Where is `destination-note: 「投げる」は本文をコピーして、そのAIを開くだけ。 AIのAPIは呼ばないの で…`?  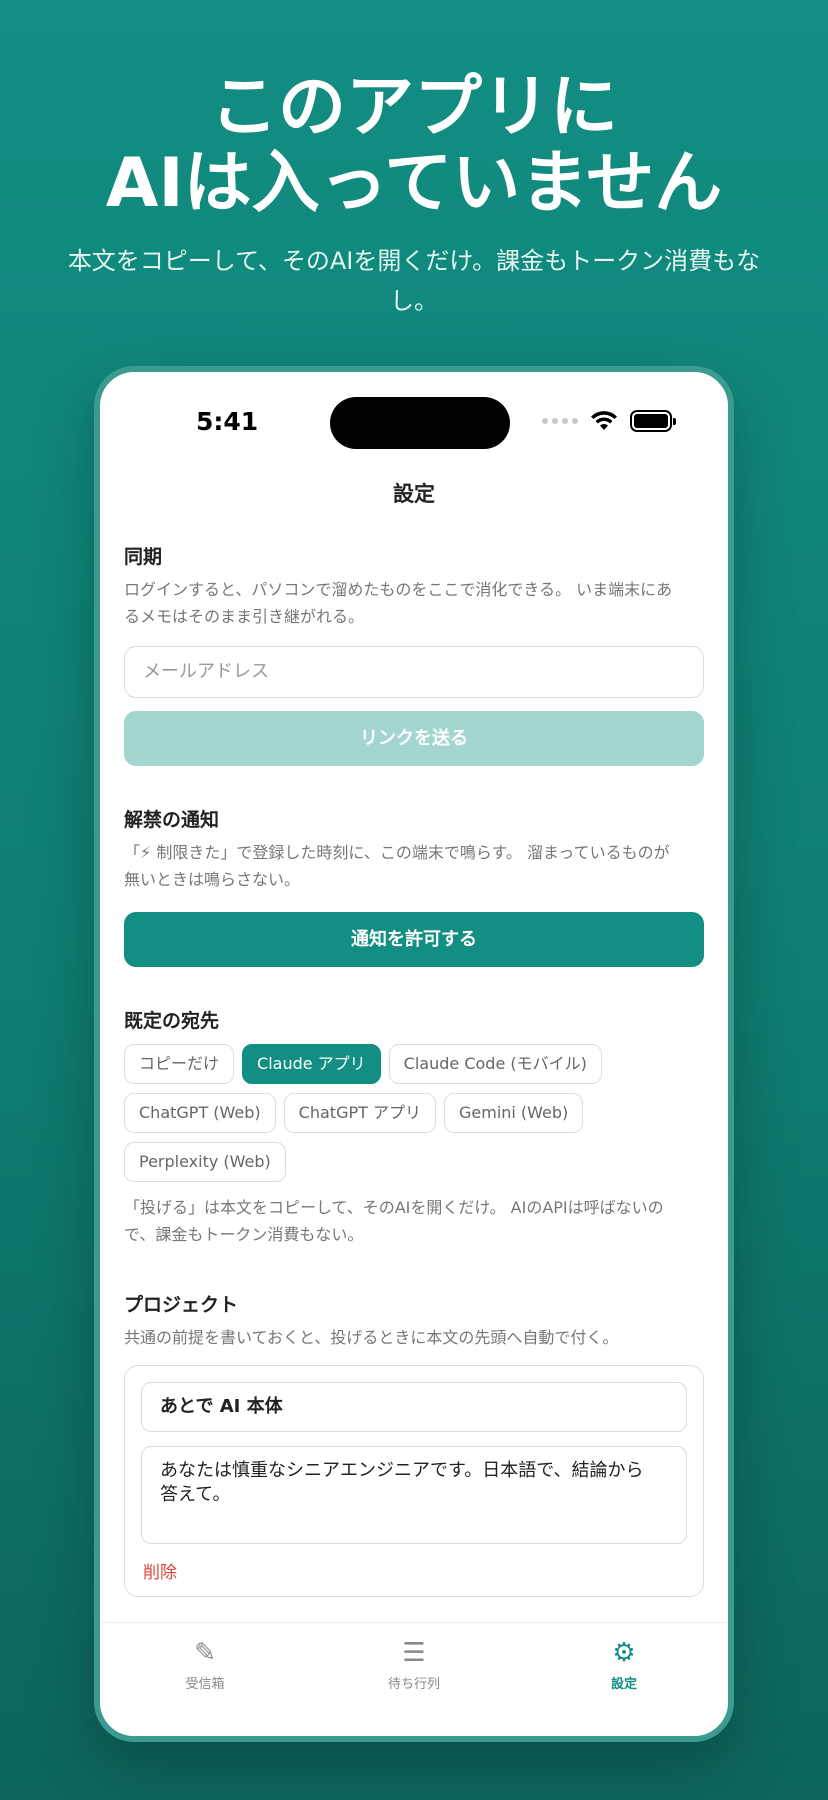
destination-note: 「投げる」は本文をコピーして、そのAIを開くだけ。 AIのAPIは呼ばないの で… is located at coordinates (414, 1221).